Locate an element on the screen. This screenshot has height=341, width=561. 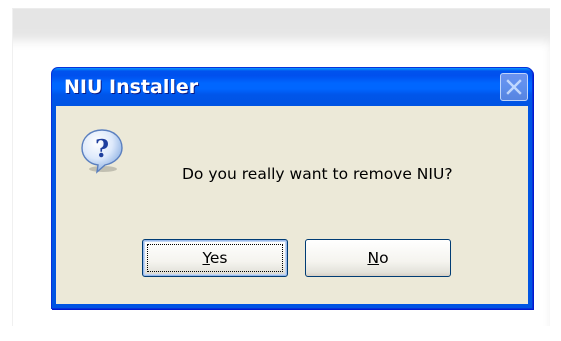
dialog-message: Do you really want to remove NIU? is located at coordinates (317, 174).